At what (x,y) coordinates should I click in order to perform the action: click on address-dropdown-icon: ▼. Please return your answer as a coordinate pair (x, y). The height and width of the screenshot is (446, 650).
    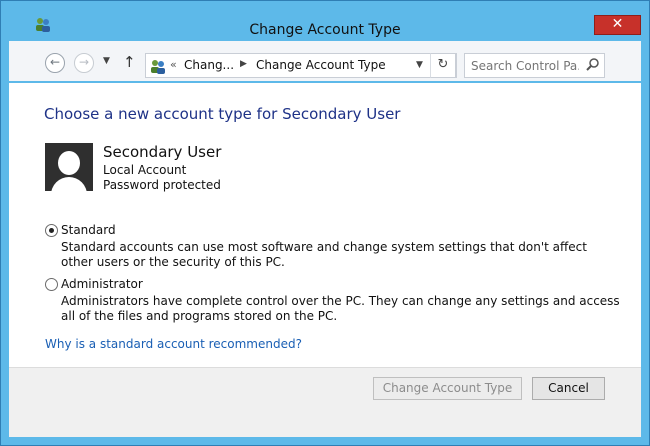
    Looking at the image, I should click on (419, 65).